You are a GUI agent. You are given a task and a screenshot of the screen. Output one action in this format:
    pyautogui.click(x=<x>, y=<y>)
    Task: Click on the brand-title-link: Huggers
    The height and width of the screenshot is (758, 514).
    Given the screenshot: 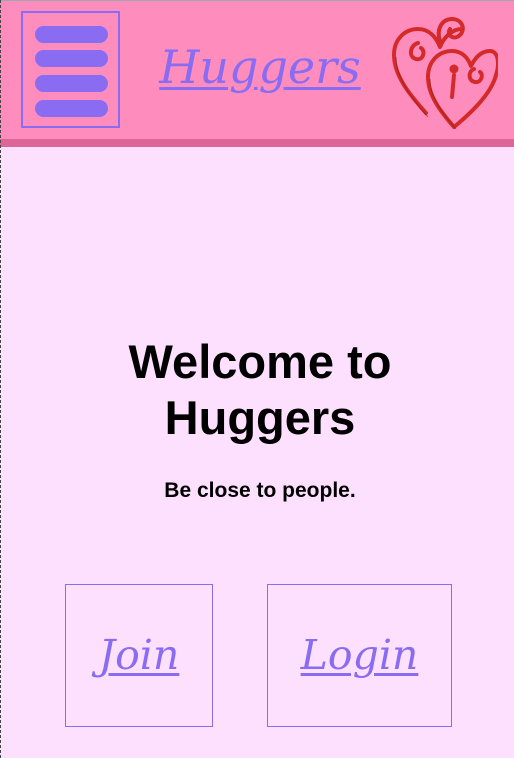 What is the action you would take?
    pyautogui.click(x=260, y=67)
    